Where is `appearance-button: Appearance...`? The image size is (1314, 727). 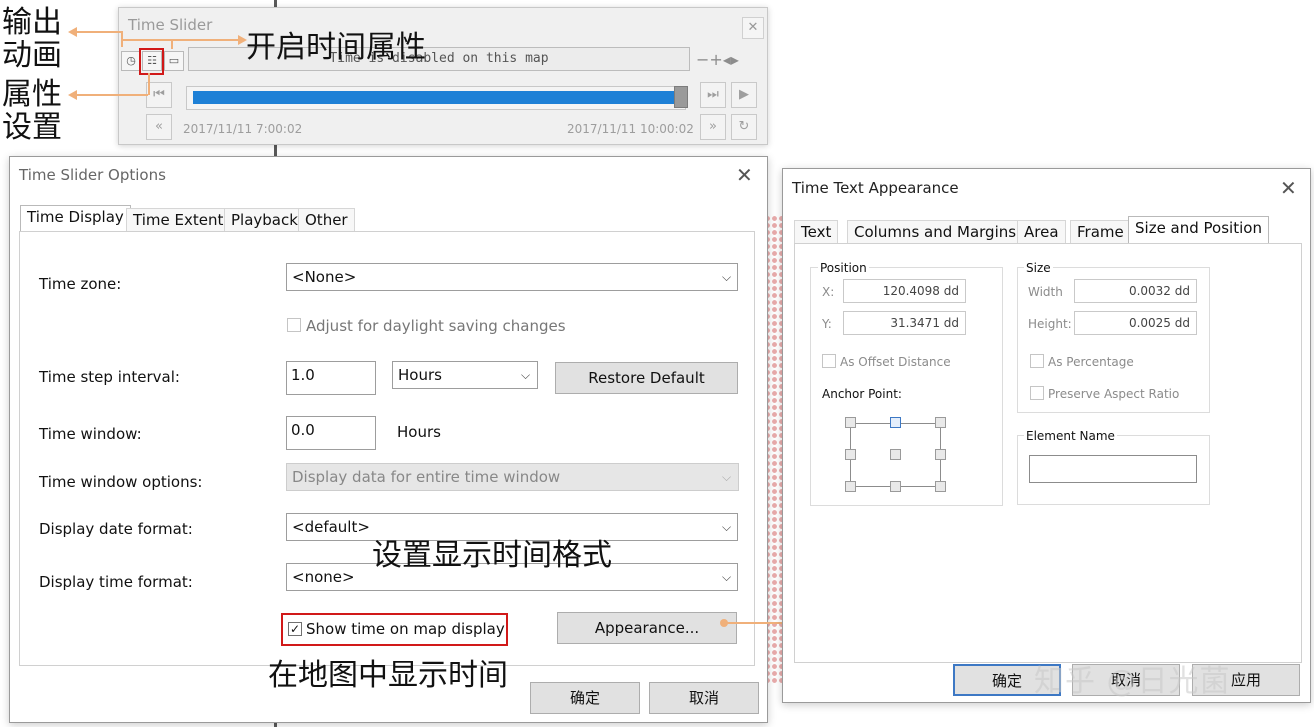
appearance-button: Appearance... is located at coordinates (647, 628).